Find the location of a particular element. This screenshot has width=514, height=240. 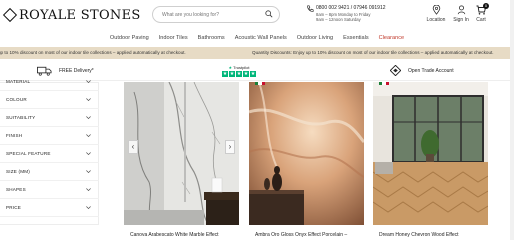

cart-count-badge: 0 is located at coordinates (486, 6).